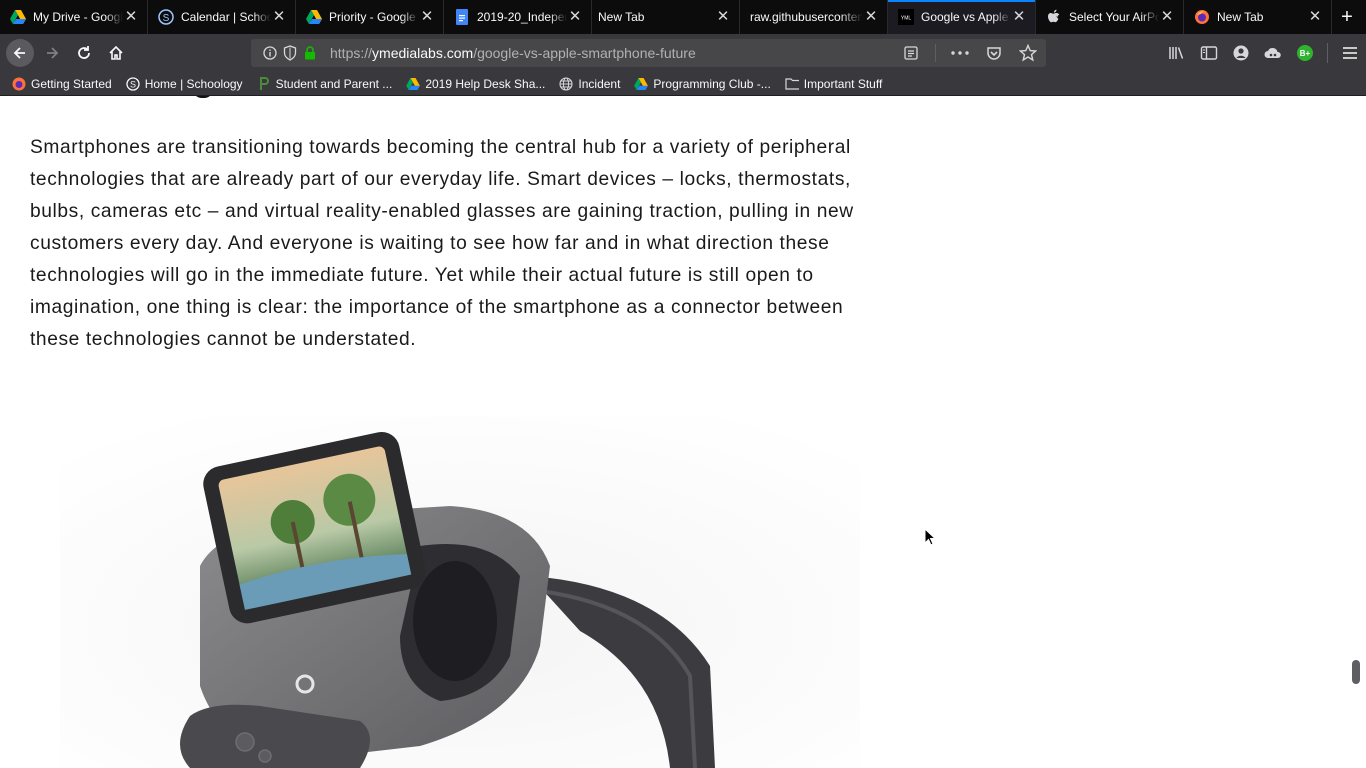 The width and height of the screenshot is (1366, 768). Describe the element at coordinates (1350, 53) in the screenshot. I see `hamburger-menu-icon` at that location.